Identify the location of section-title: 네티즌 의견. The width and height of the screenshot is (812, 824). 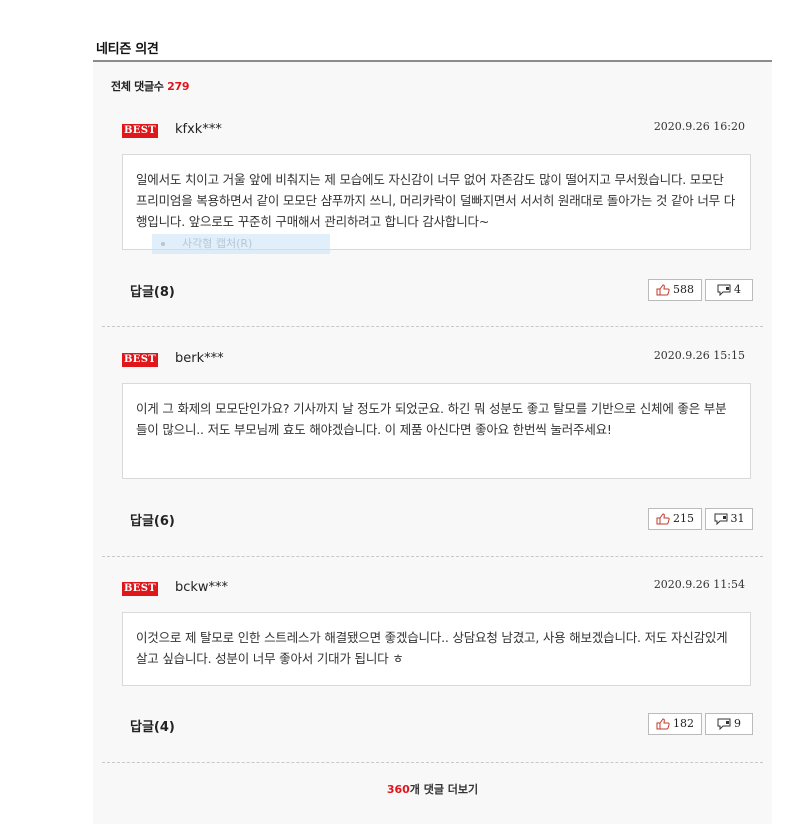
(127, 49).